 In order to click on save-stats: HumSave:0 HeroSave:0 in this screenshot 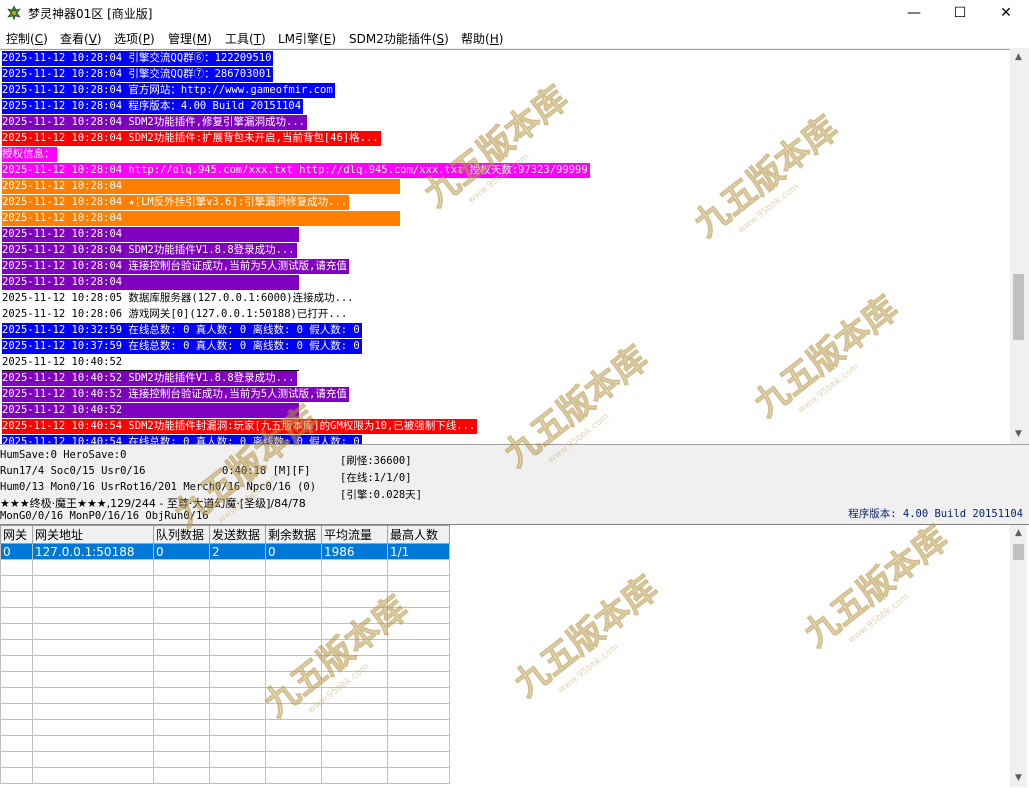, I will do `click(63, 455)`.